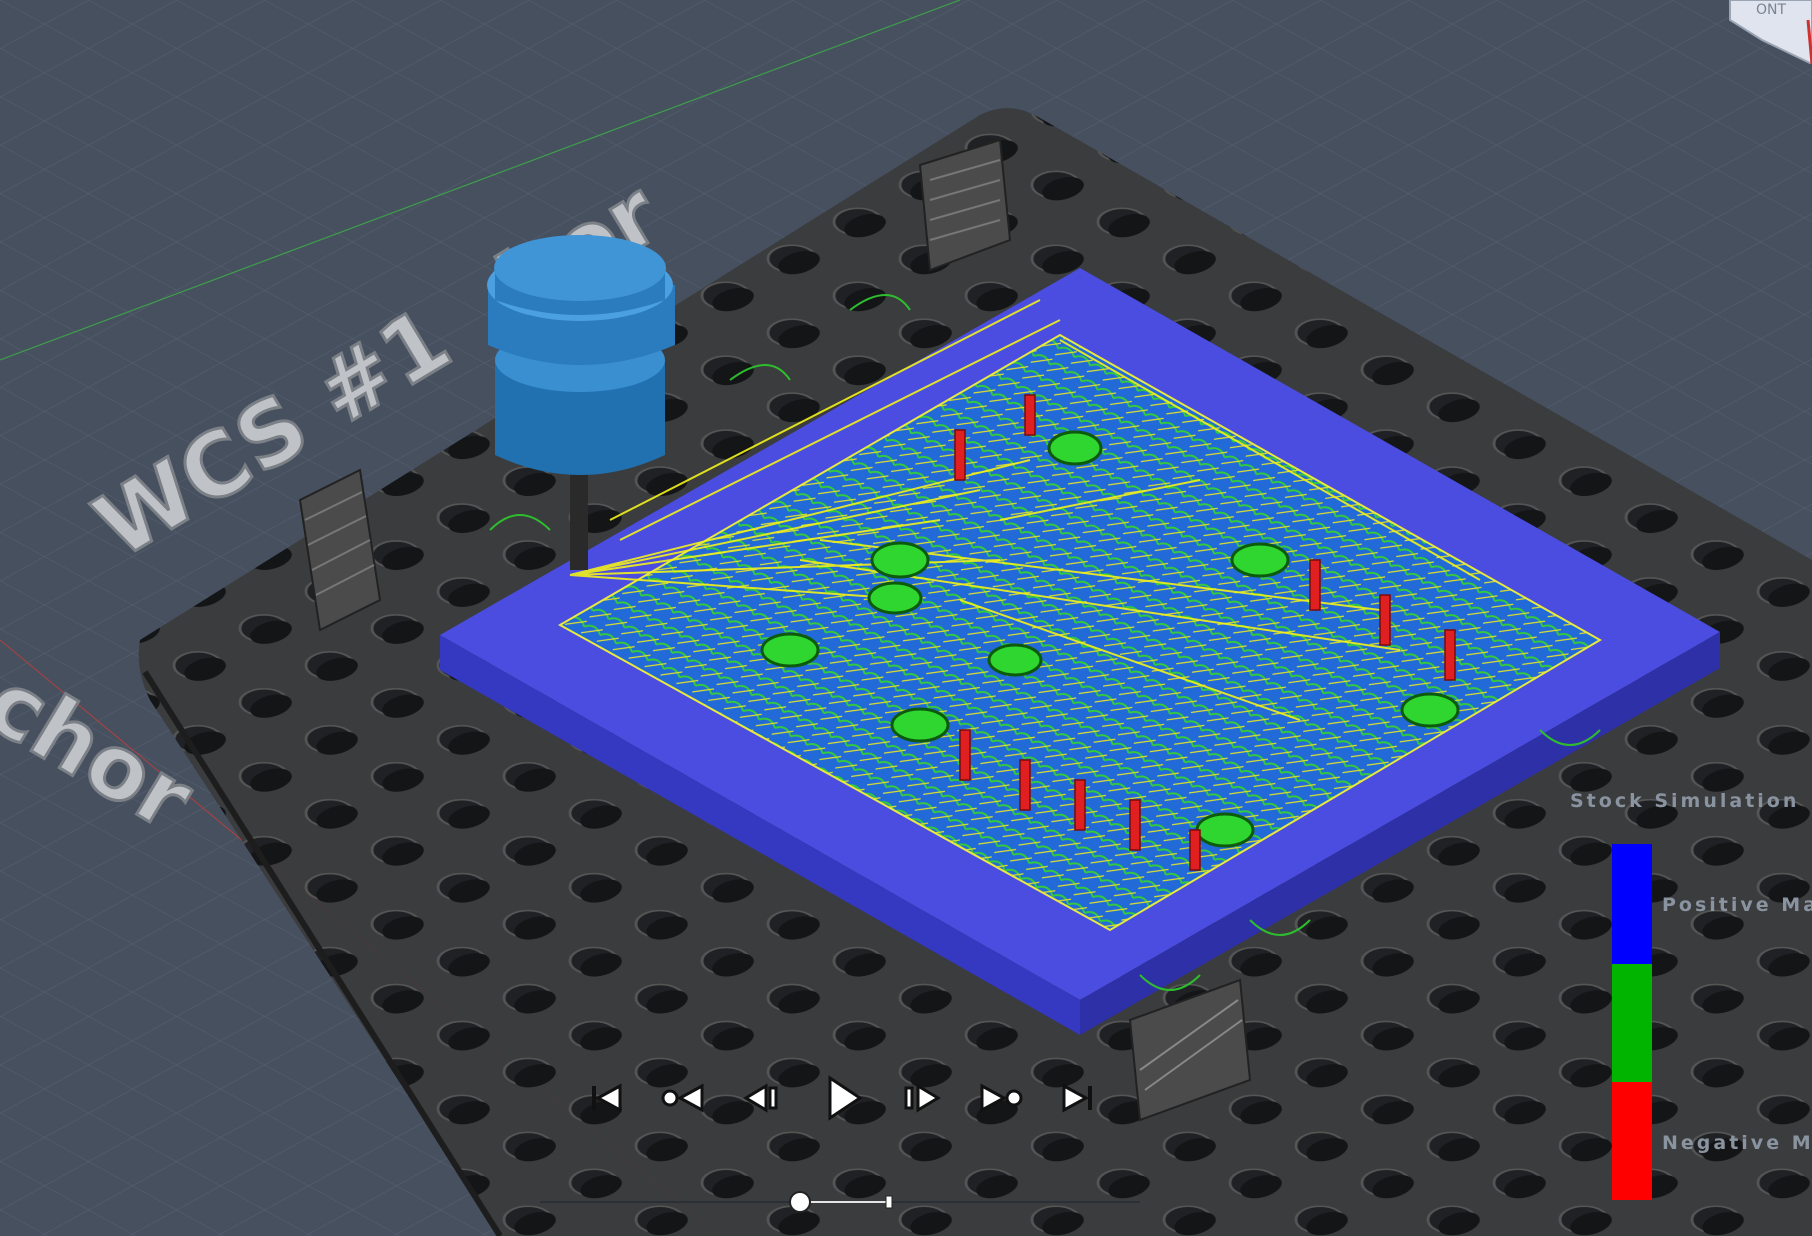 The image size is (1812, 1236). I want to click on play-button, so click(842, 1098).